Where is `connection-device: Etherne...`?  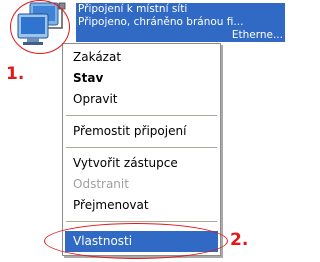
connection-device: Etherne... is located at coordinates (180, 35).